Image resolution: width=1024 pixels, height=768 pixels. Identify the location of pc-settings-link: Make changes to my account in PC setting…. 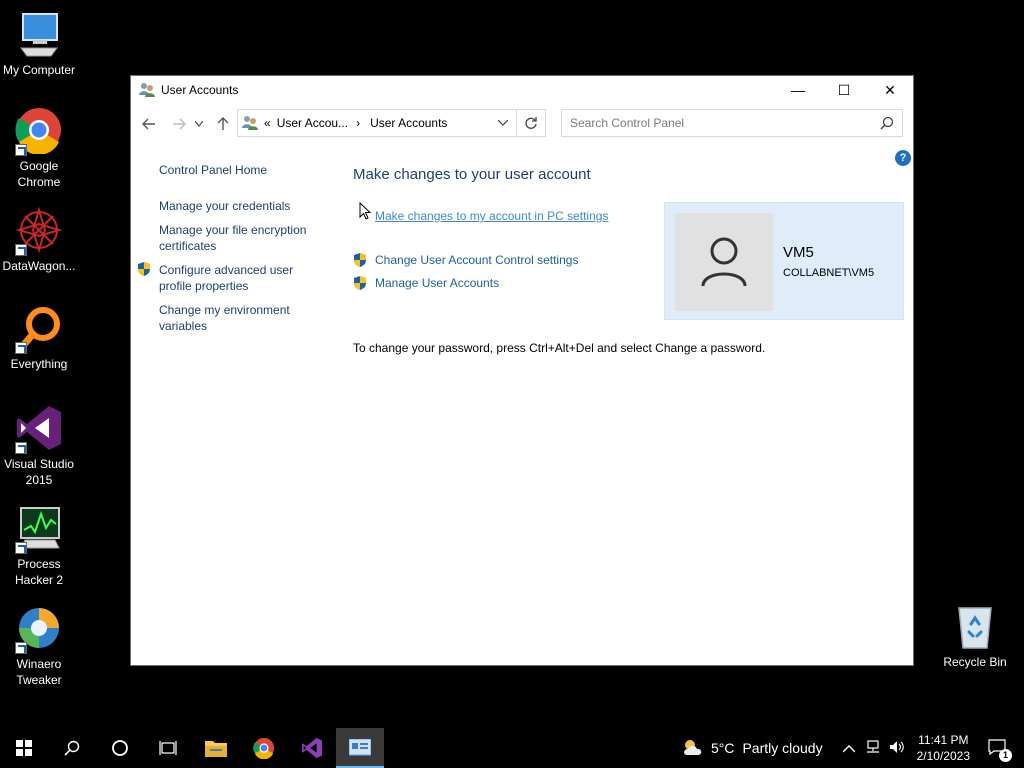
(491, 216).